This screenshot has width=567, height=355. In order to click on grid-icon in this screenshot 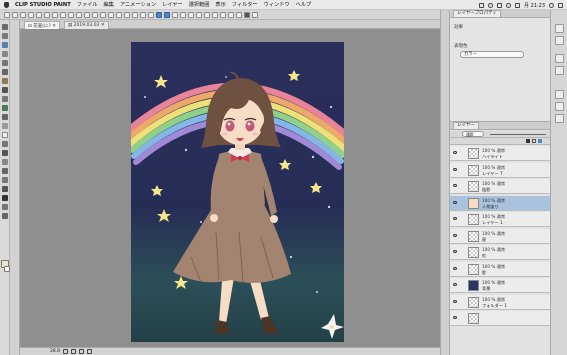, I will do `click(135, 14)`.